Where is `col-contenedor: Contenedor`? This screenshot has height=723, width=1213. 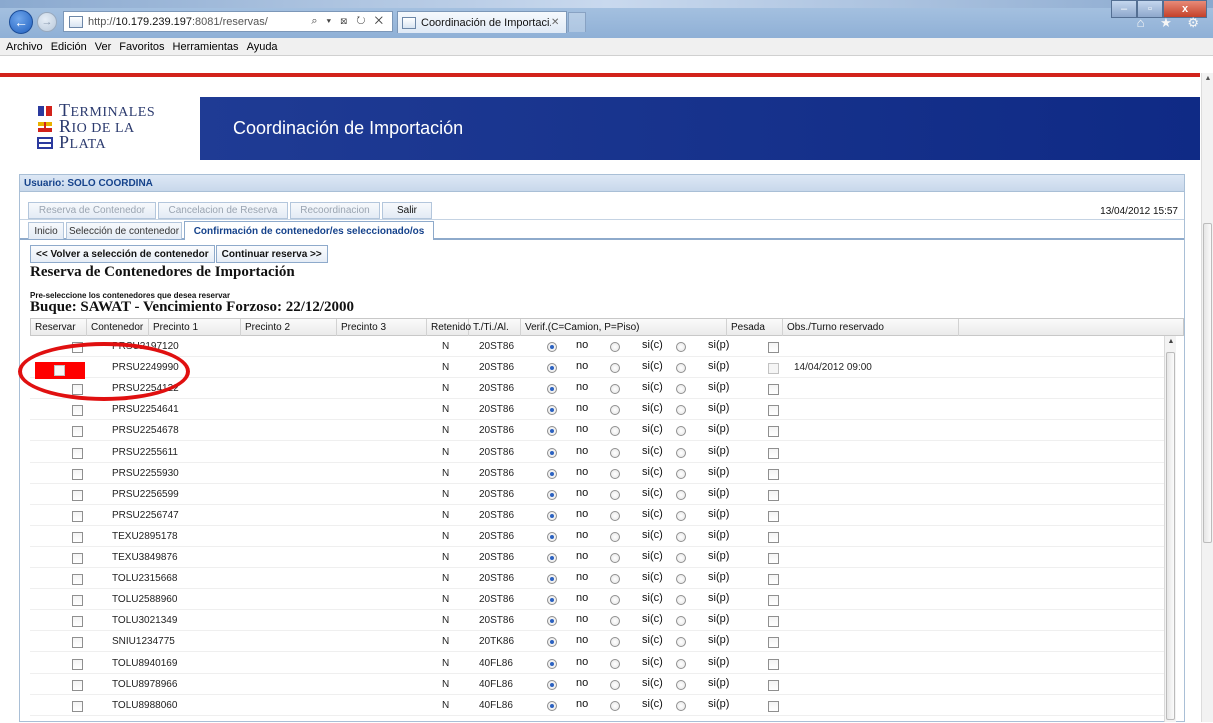 col-contenedor: Contenedor is located at coordinates (118, 327).